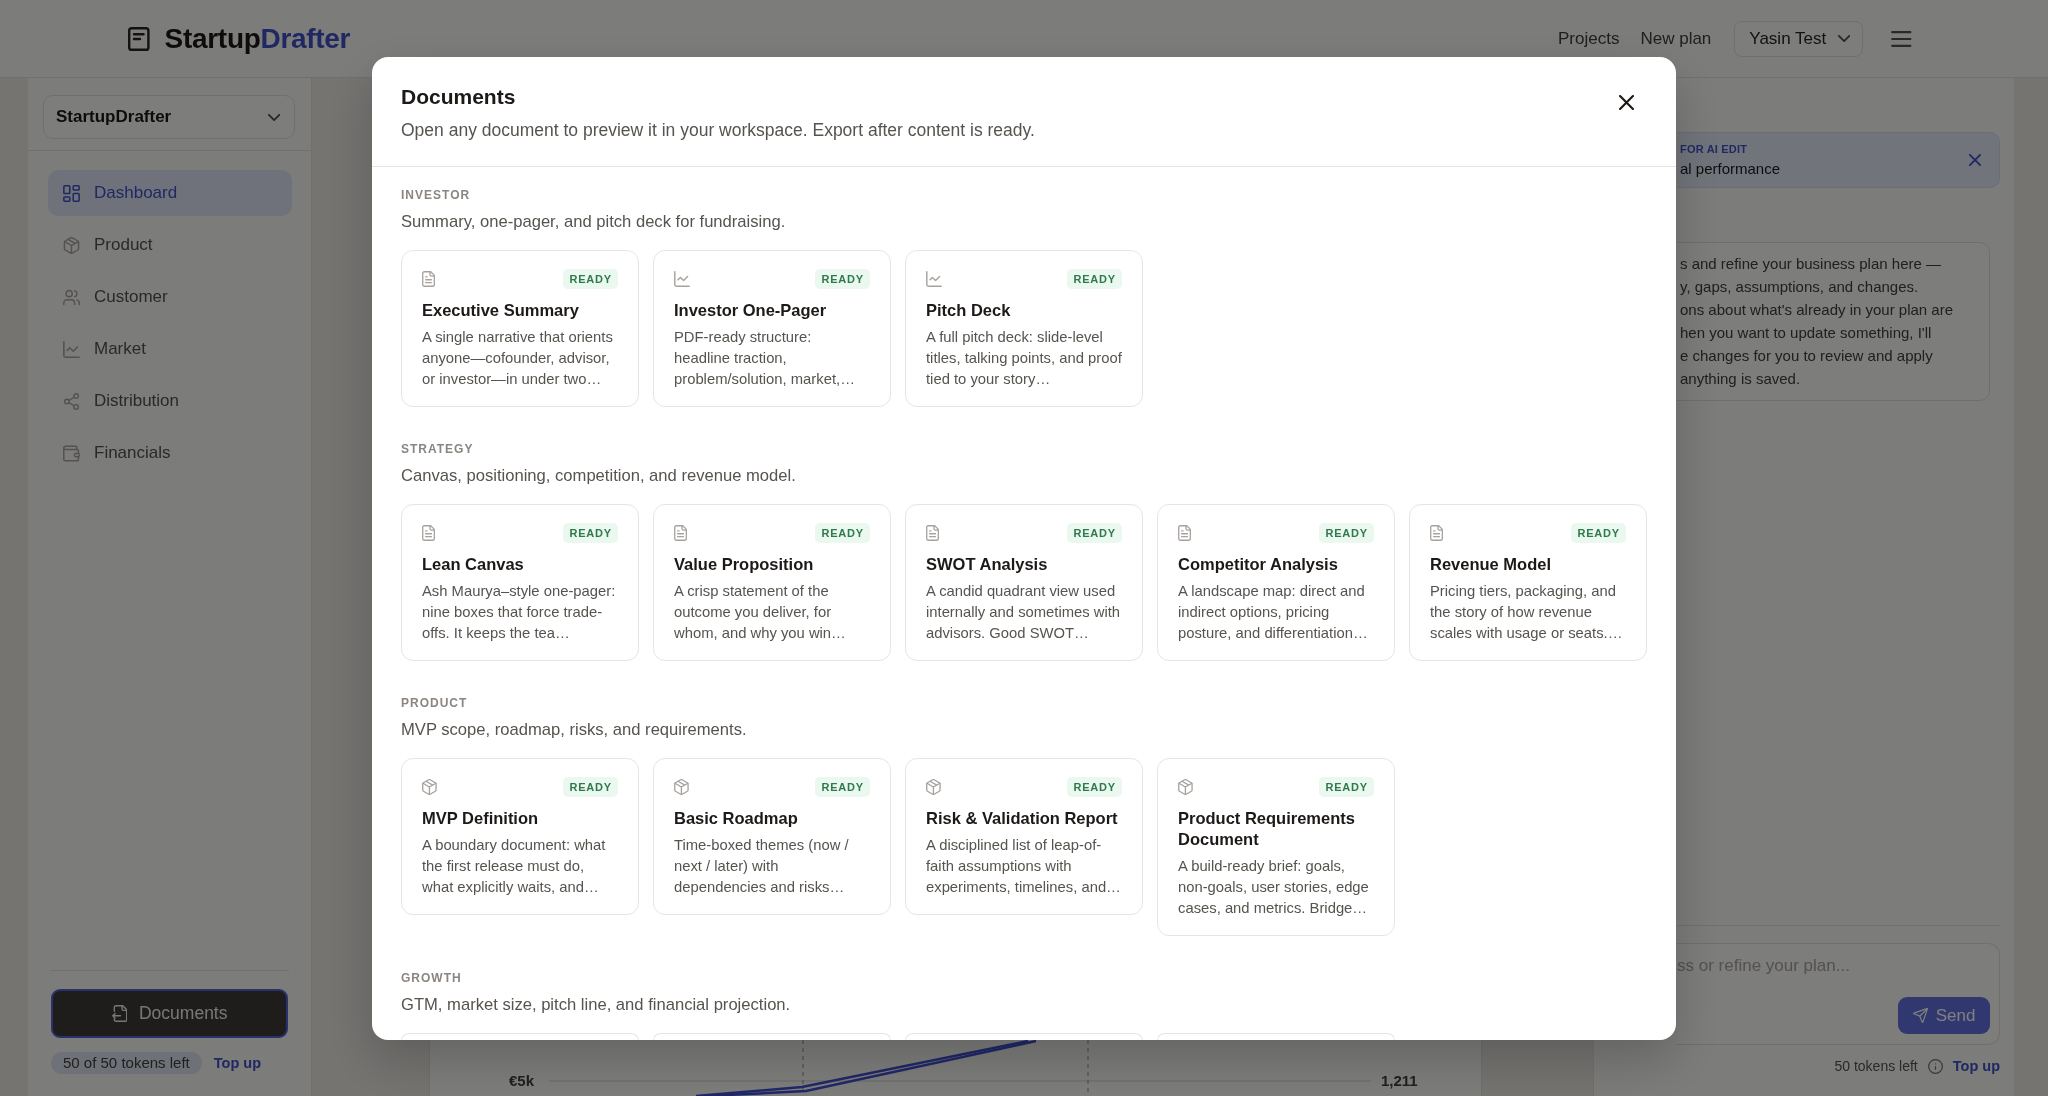  I want to click on users-icon, so click(71, 297).